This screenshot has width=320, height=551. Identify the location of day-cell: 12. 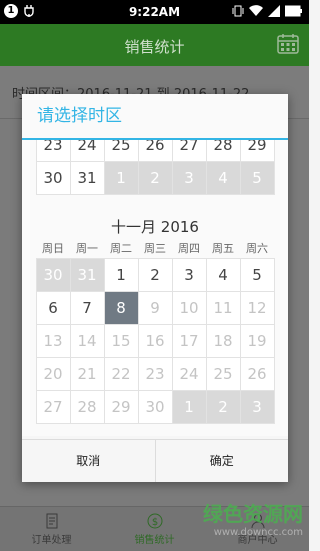
(257, 307).